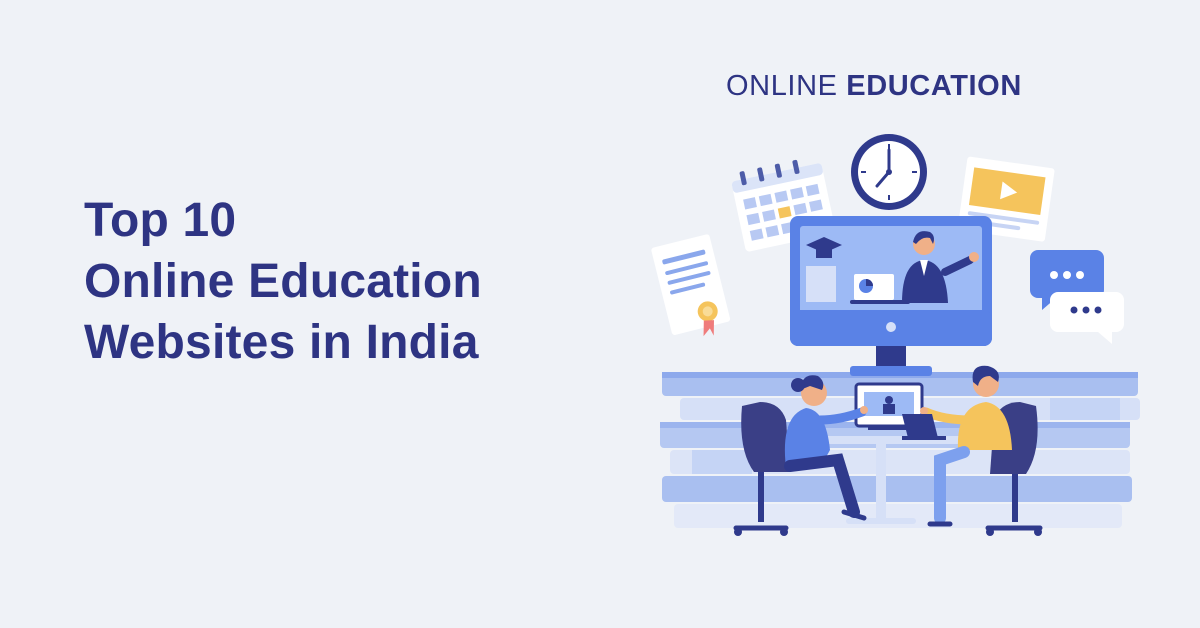  I want to click on headline-line-3: Websites in India, so click(281, 342).